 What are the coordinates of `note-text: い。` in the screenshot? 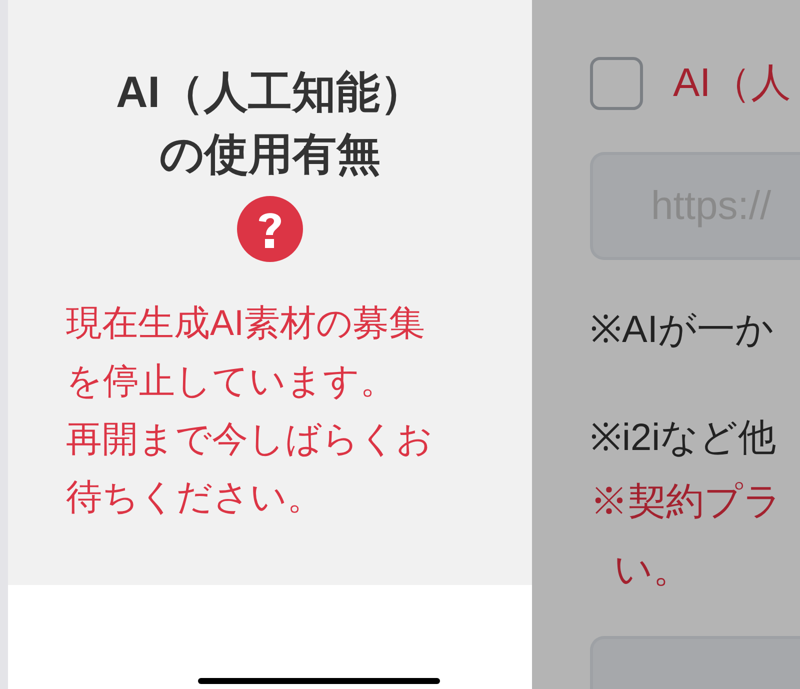 It's located at (652, 570).